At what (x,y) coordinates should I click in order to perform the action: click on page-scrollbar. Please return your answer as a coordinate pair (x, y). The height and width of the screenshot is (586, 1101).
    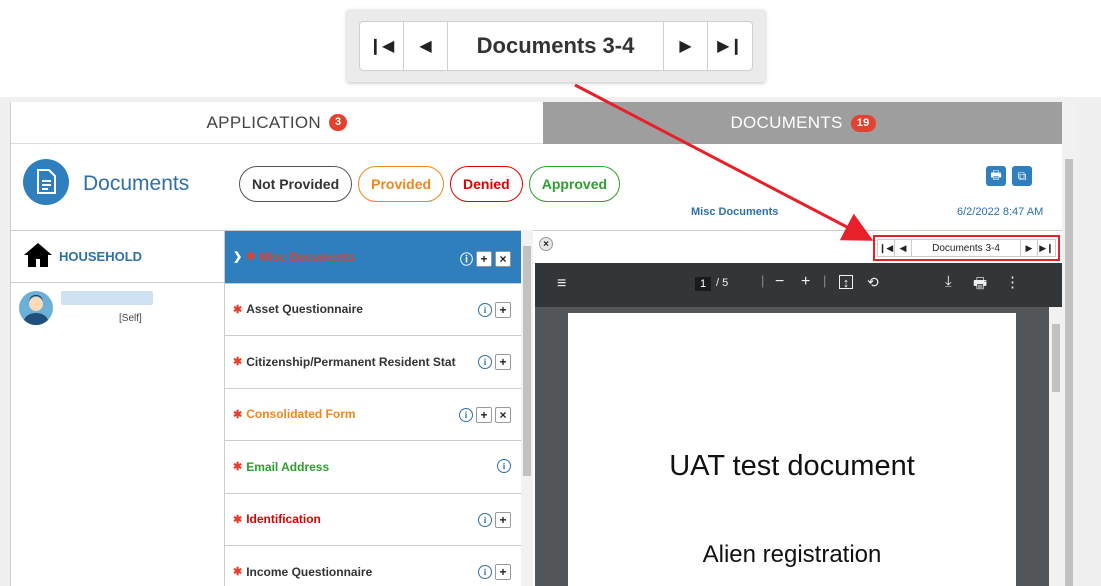
    Looking at the image, I should click on (1069, 341).